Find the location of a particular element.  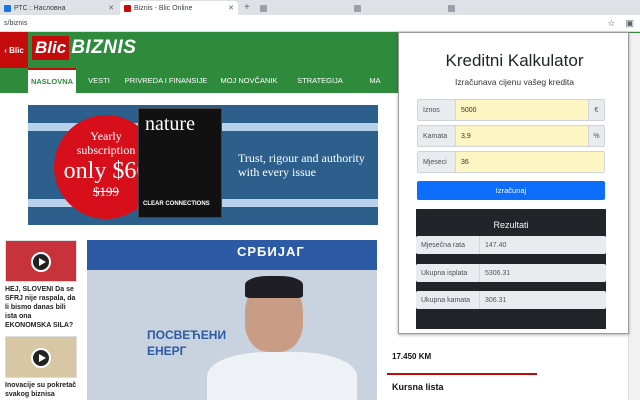

izracunaj-button: Izračunaj is located at coordinates (511, 190).